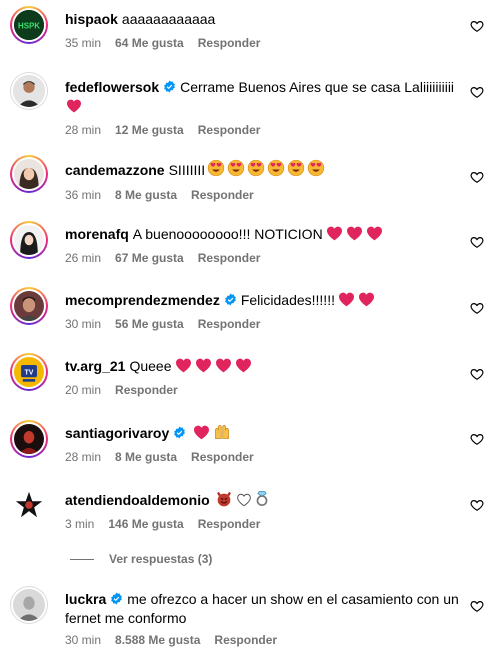 The image size is (498, 650). What do you see at coordinates (95, 366) in the screenshot?
I see `comment-username: tv.arg_21` at bounding box center [95, 366].